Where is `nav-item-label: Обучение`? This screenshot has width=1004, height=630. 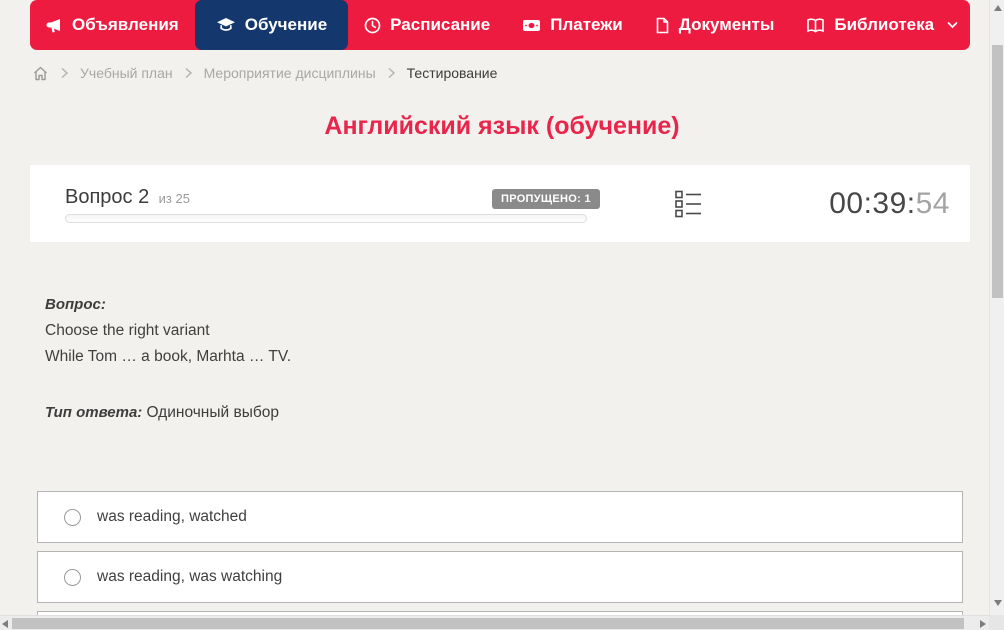
nav-item-label: Обучение is located at coordinates (286, 24).